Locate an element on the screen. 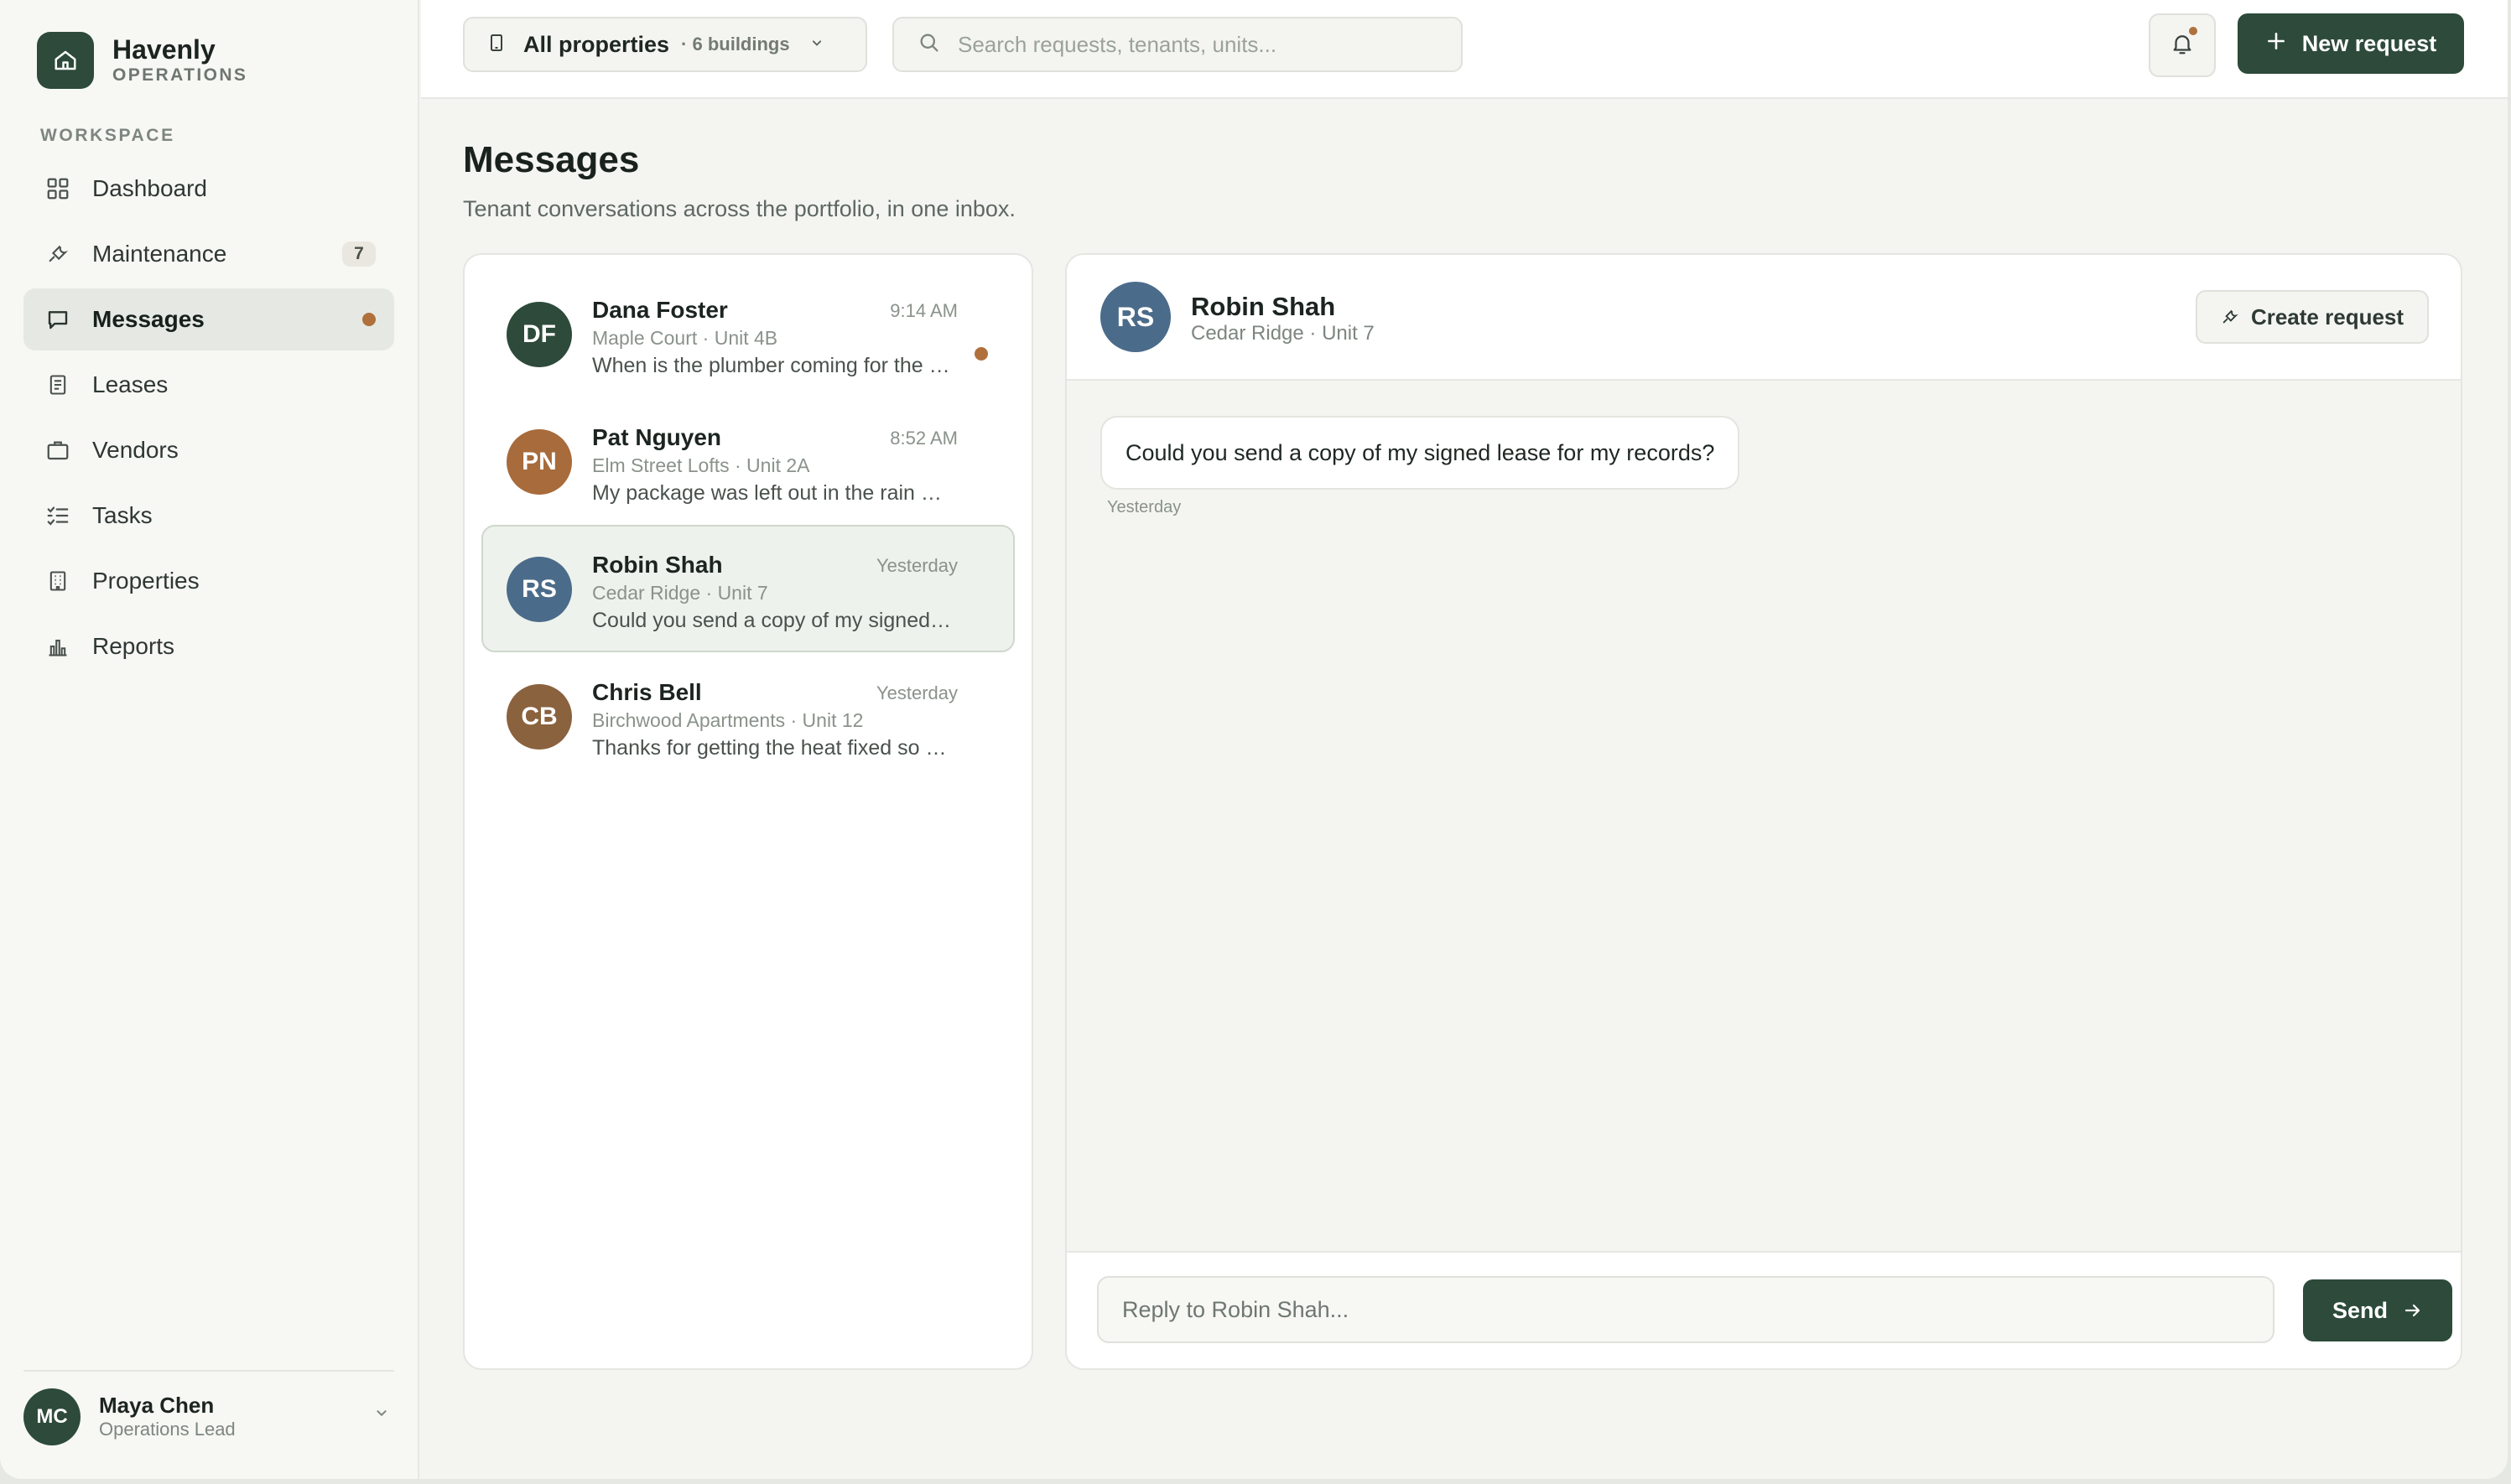 This screenshot has height=1484, width=2511. sidebar-item-dashboard: Dashboard is located at coordinates (208, 189).